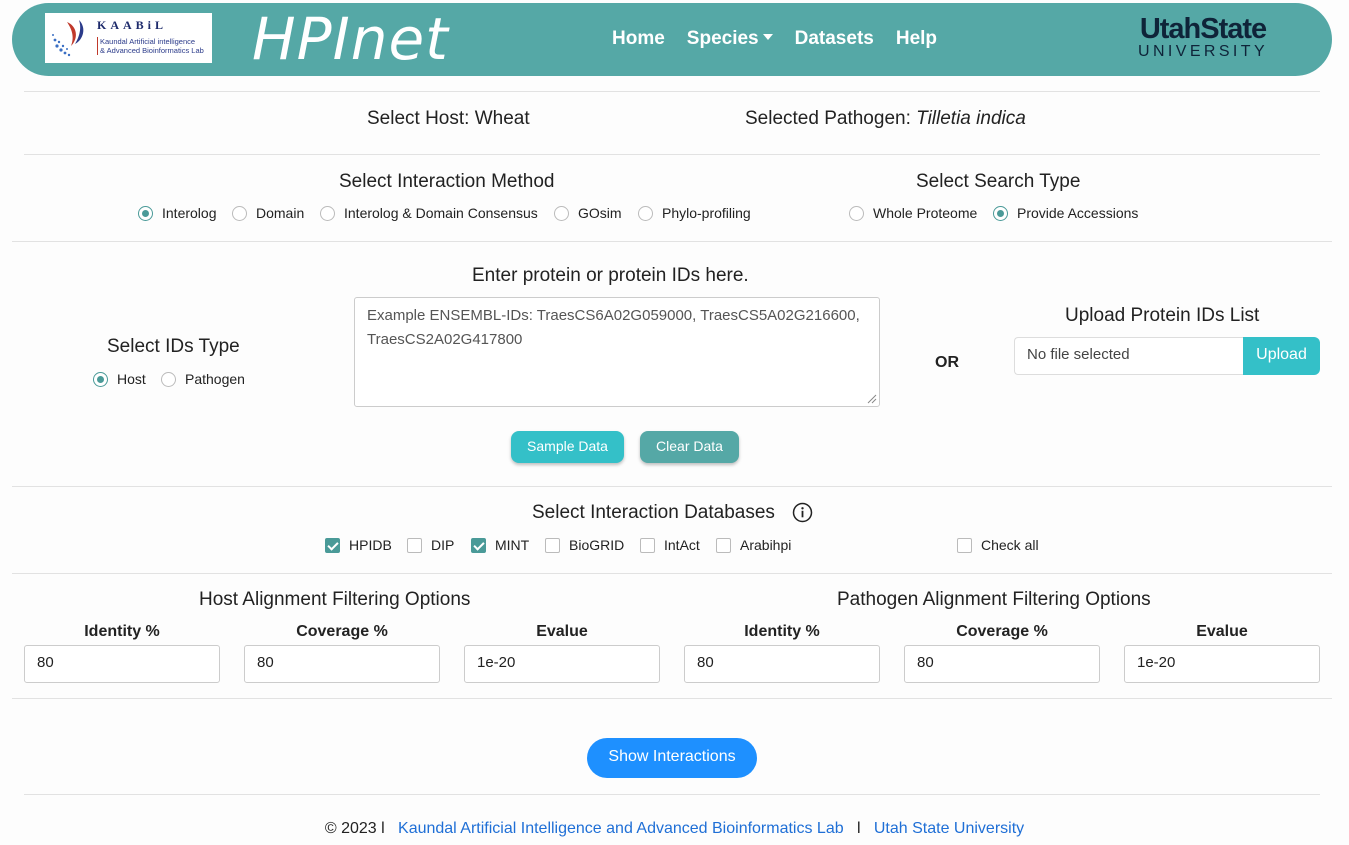 The height and width of the screenshot is (845, 1349). I want to click on interaction-method-title: Select Interaction Method, so click(447, 181).